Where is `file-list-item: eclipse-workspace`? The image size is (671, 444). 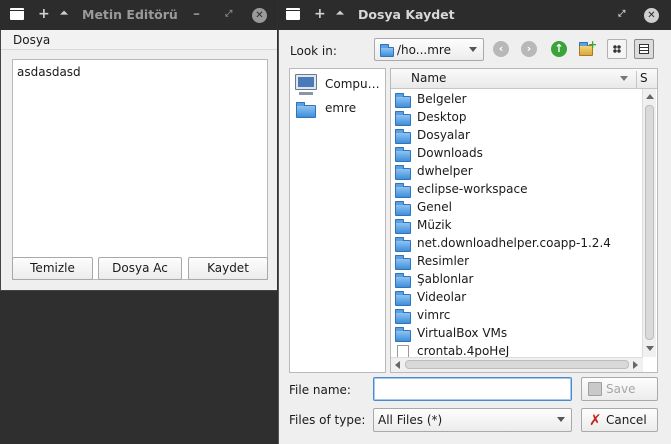 file-list-item: eclipse-workspace is located at coordinates (516, 190).